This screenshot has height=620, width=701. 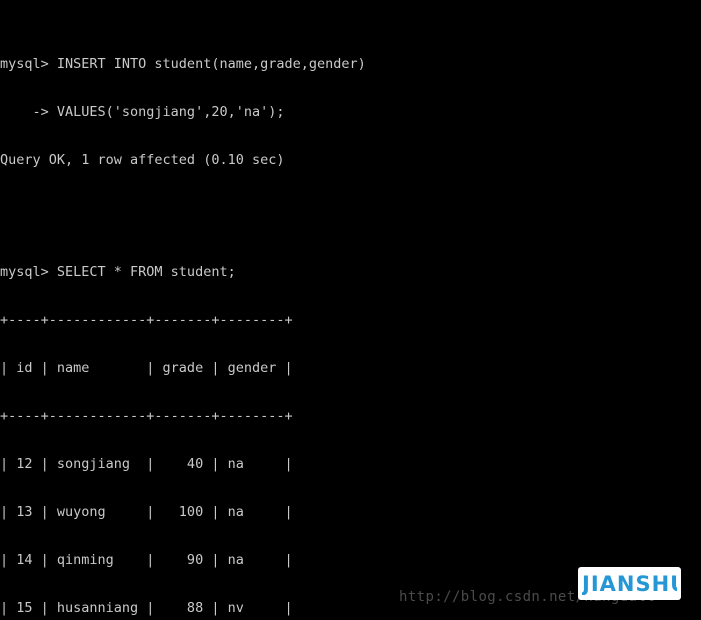 What do you see at coordinates (142, 160) in the screenshot?
I see `terminal-line-insert-result: Query OK, 1 row affected (0.10 sec)` at bounding box center [142, 160].